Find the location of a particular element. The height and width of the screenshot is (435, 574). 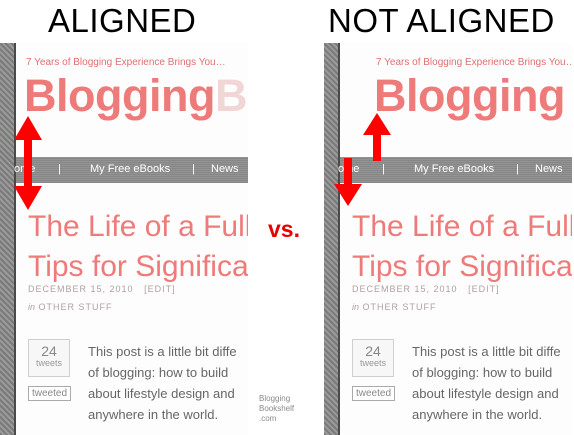

down-arrow-icon is located at coordinates (348, 182).